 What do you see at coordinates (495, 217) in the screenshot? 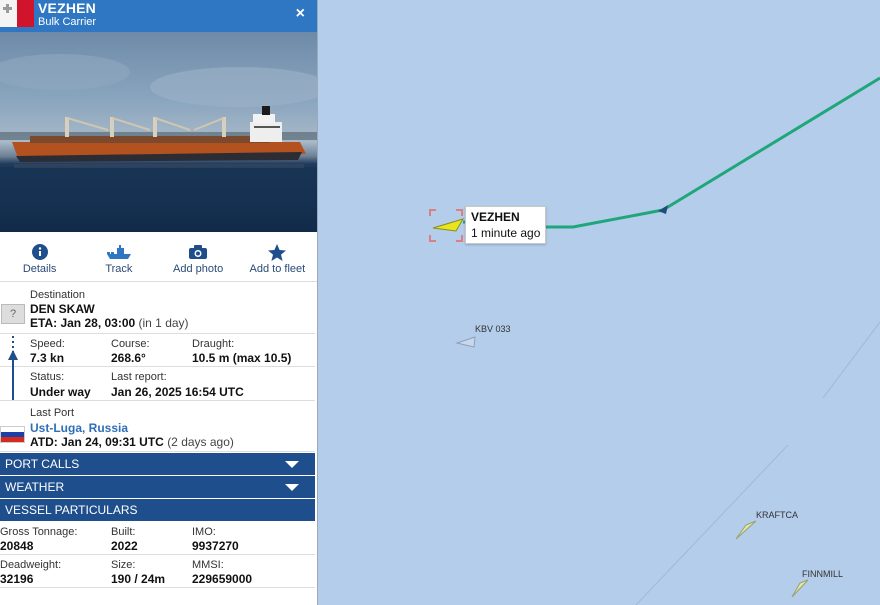
I see `tooltip-vessel-name: VEZHEN` at bounding box center [495, 217].